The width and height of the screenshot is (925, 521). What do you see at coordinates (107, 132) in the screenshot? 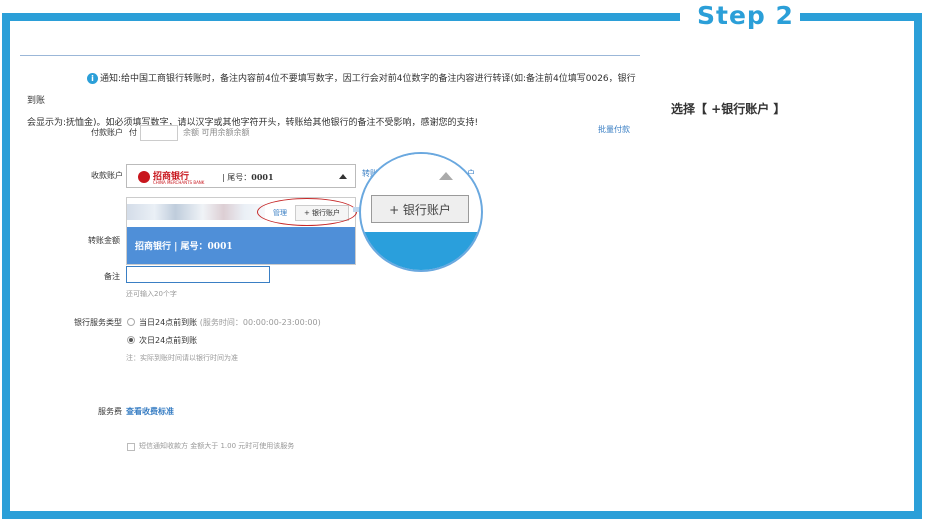
I see `payer-label: 付款账户` at bounding box center [107, 132].